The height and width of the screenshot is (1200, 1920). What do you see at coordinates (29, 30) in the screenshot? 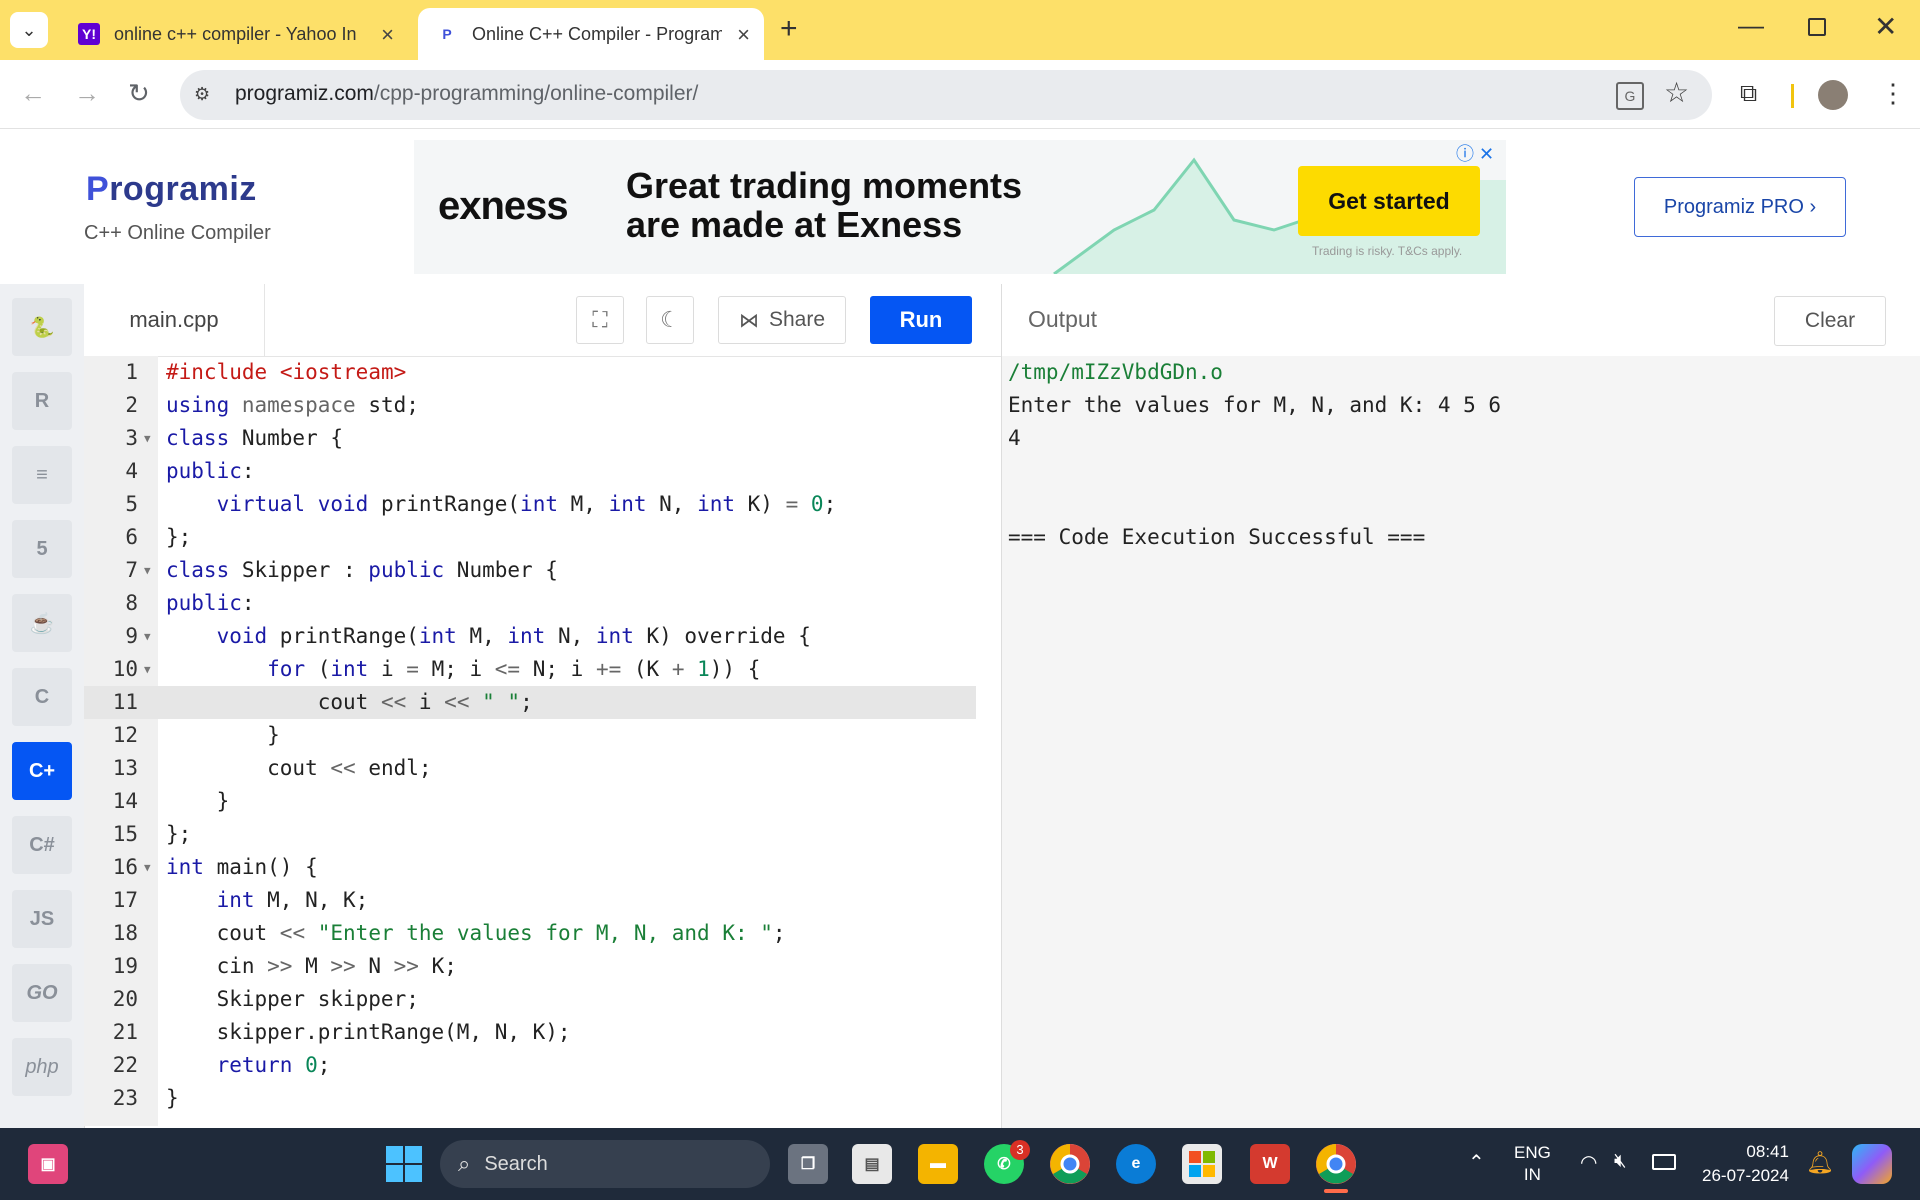
I see `tab-search-button: ⌄` at bounding box center [29, 30].